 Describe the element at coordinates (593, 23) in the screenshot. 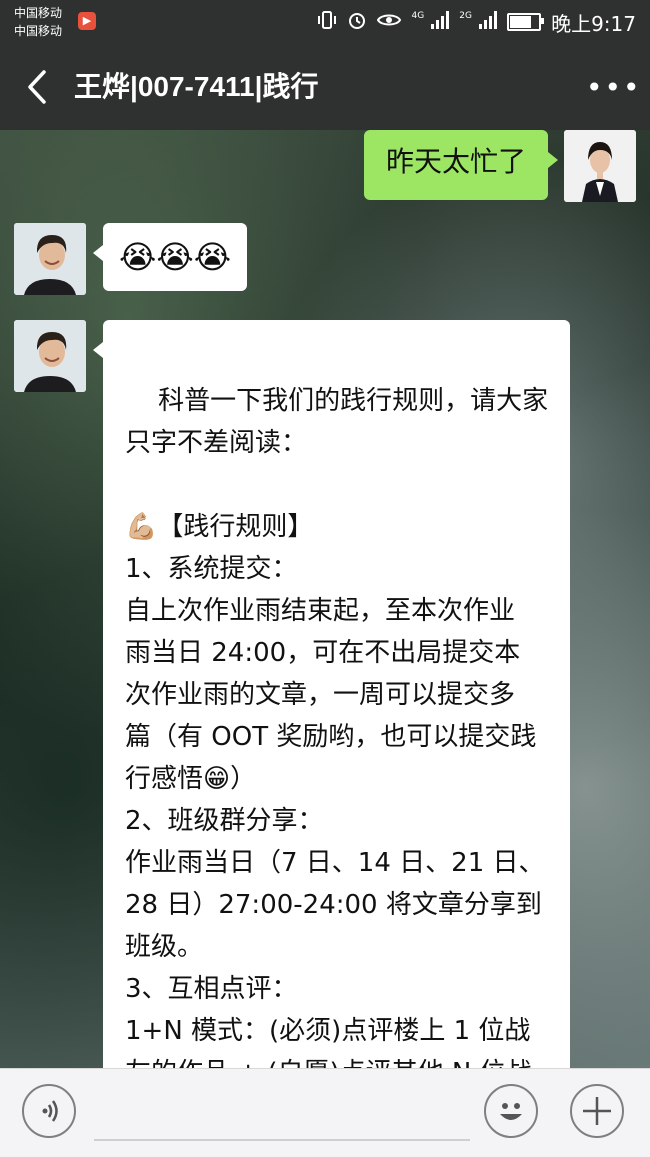

I see `clock: 晚上9:17` at that location.